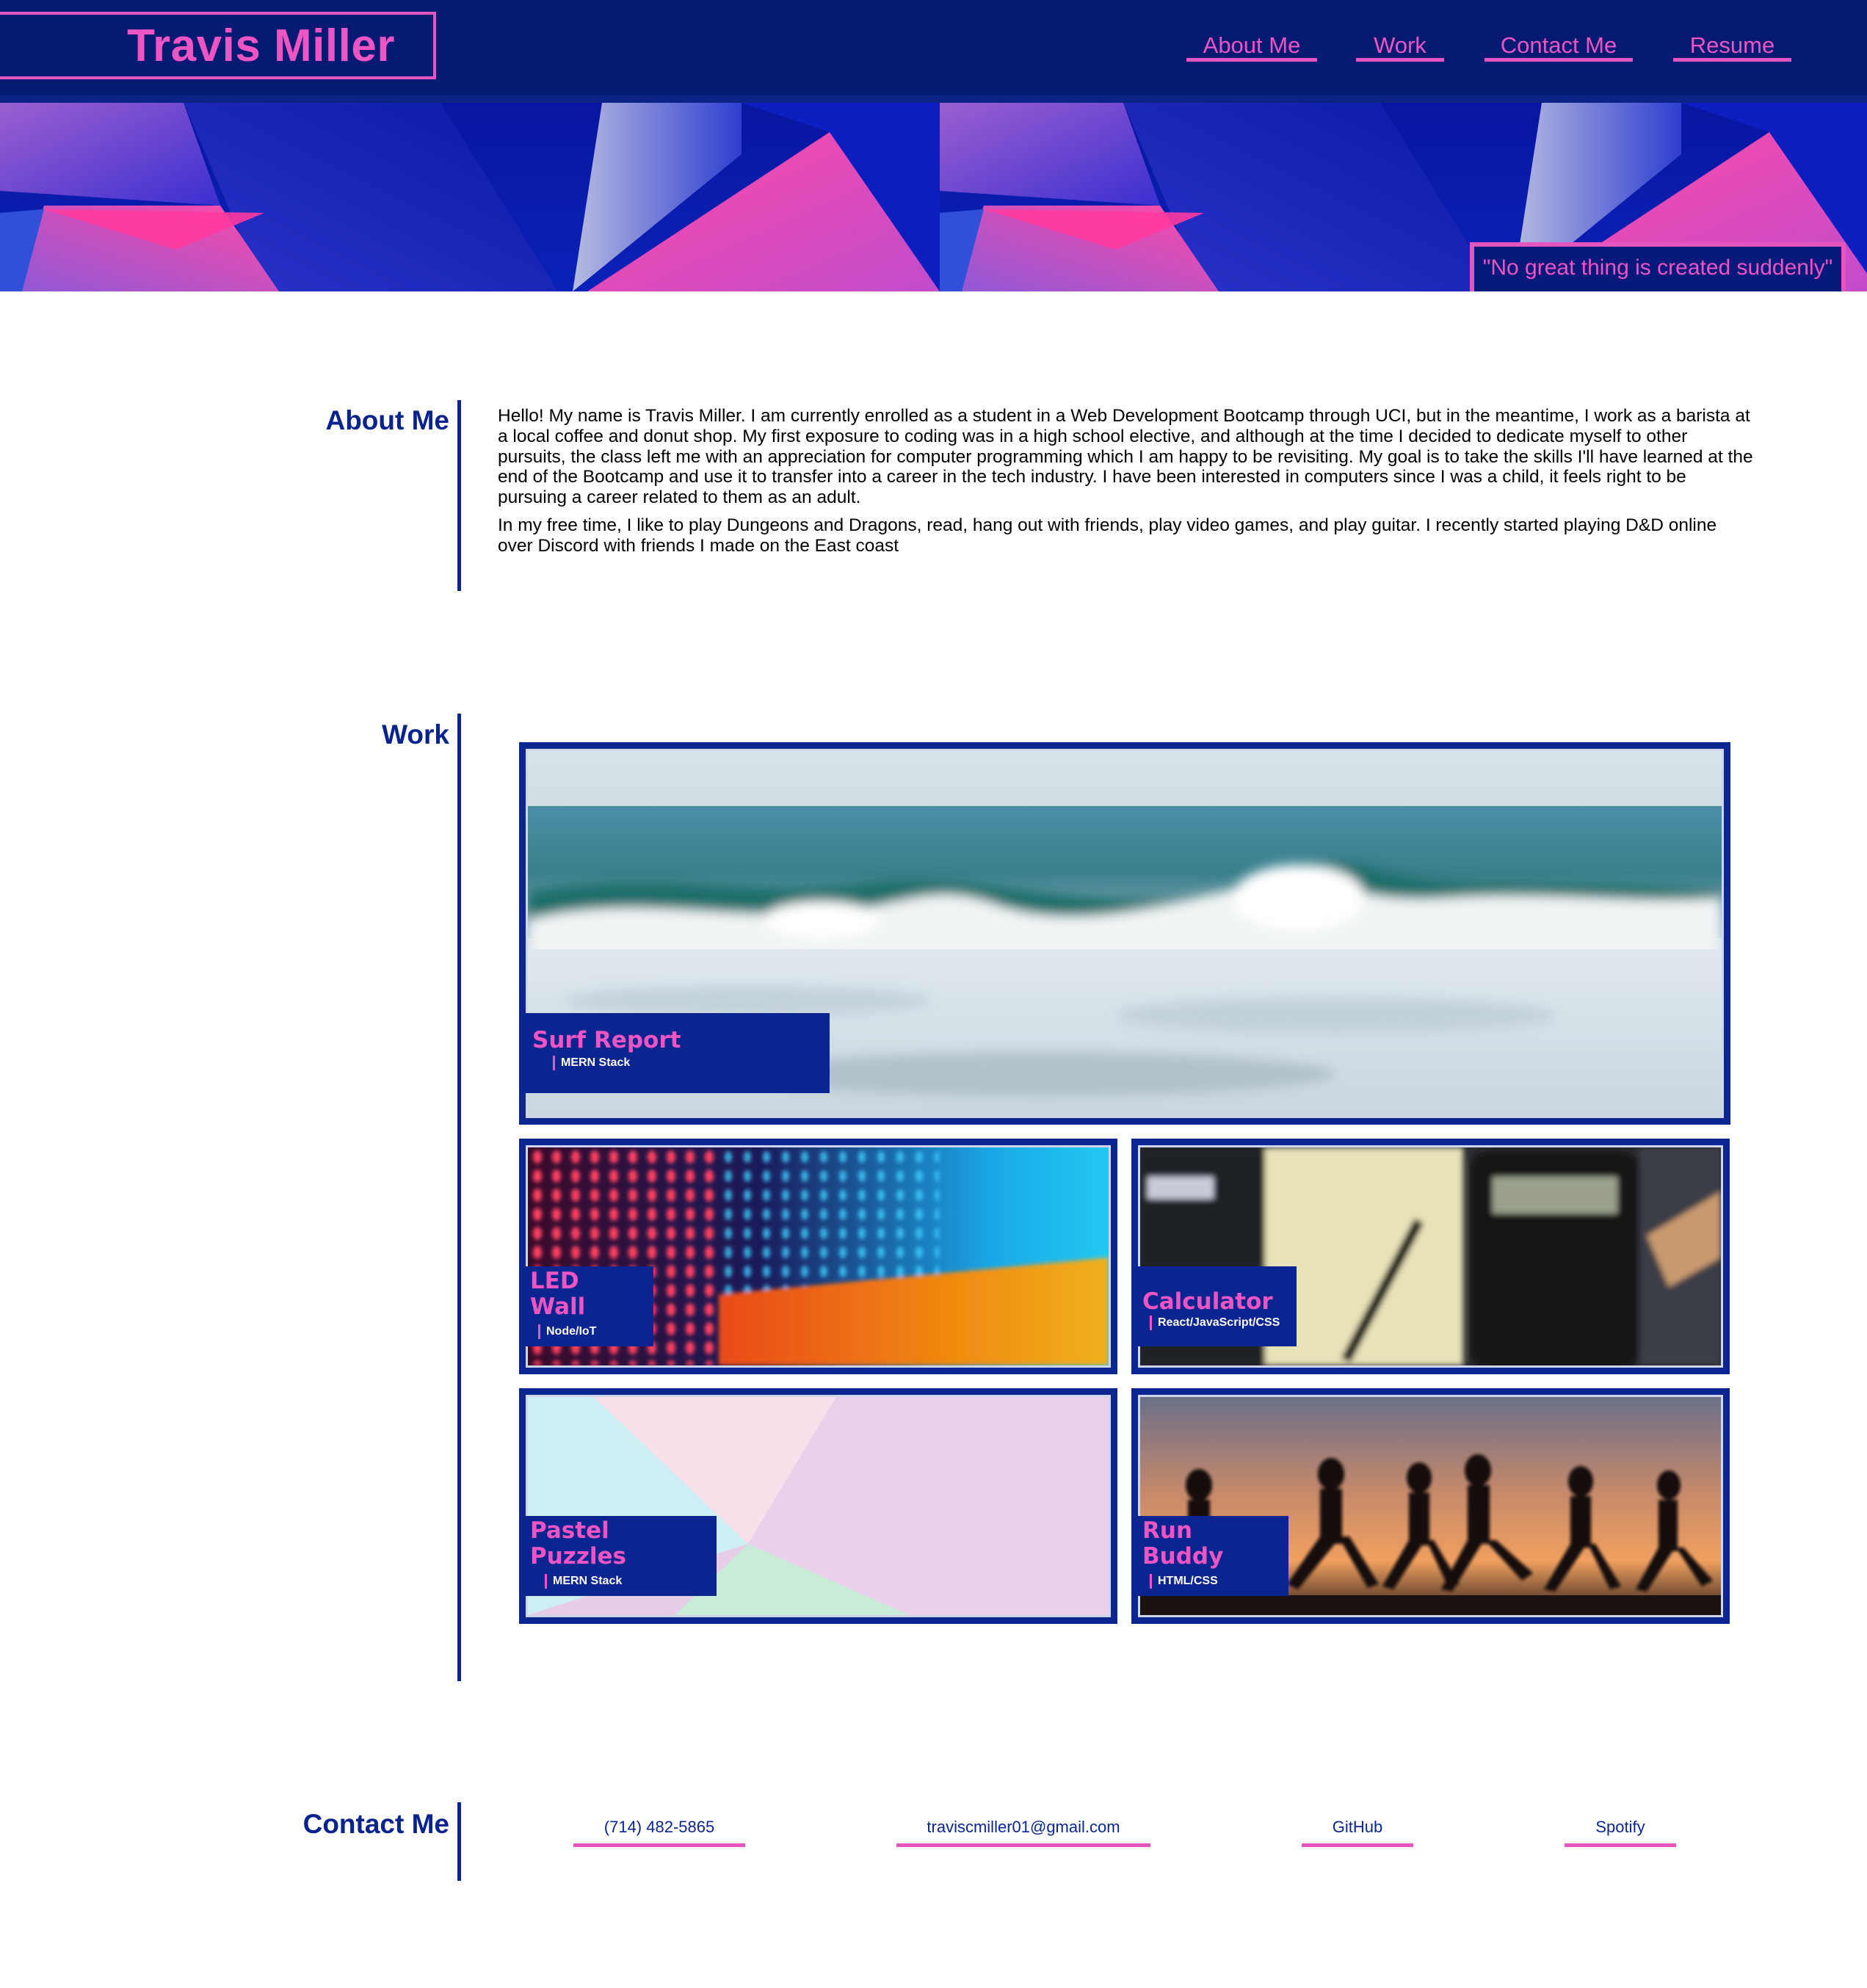 This screenshot has height=1988, width=1867. I want to click on header-strip, so click(933, 99).